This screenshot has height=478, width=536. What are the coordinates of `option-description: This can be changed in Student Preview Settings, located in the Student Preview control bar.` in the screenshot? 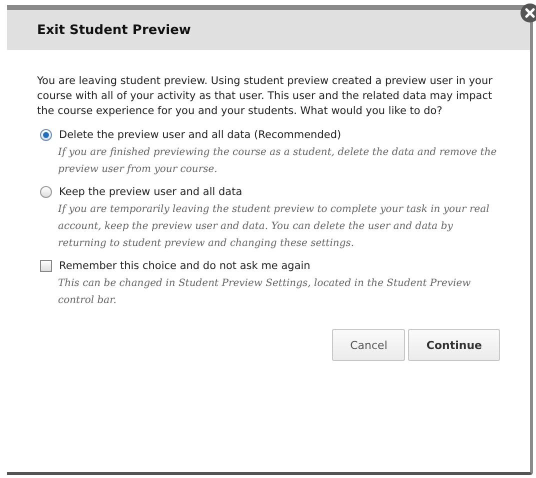 It's located at (265, 292).